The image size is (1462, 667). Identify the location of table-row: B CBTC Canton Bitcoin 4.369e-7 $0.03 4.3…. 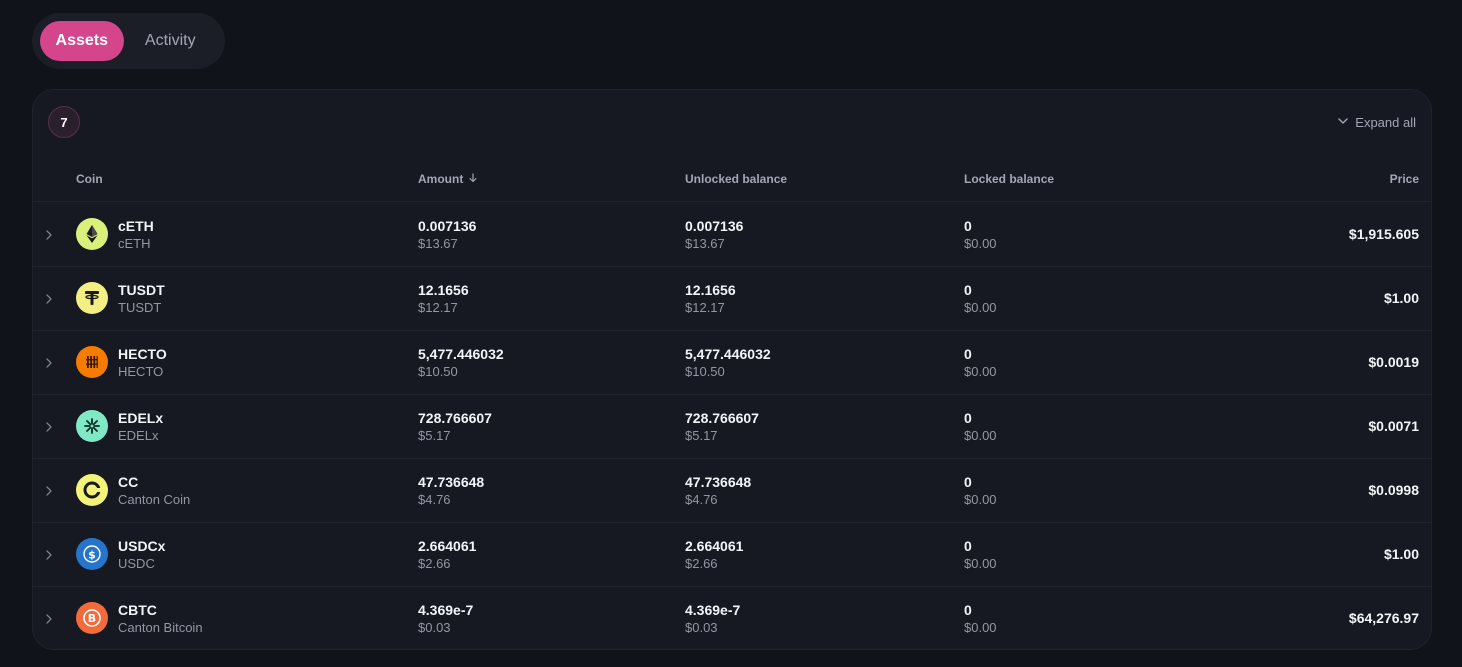
(732, 618).